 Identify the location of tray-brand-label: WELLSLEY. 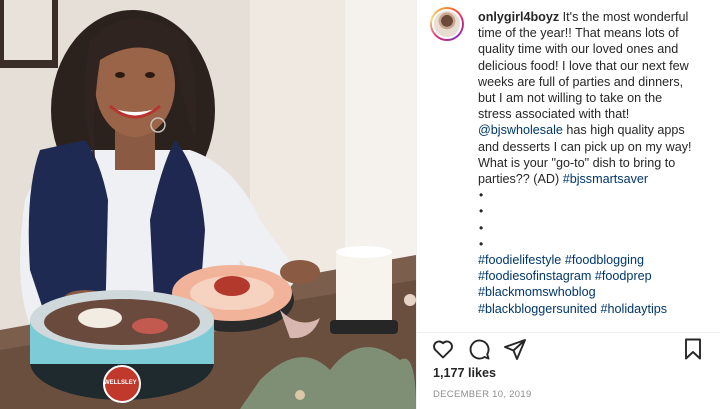
(120, 383).